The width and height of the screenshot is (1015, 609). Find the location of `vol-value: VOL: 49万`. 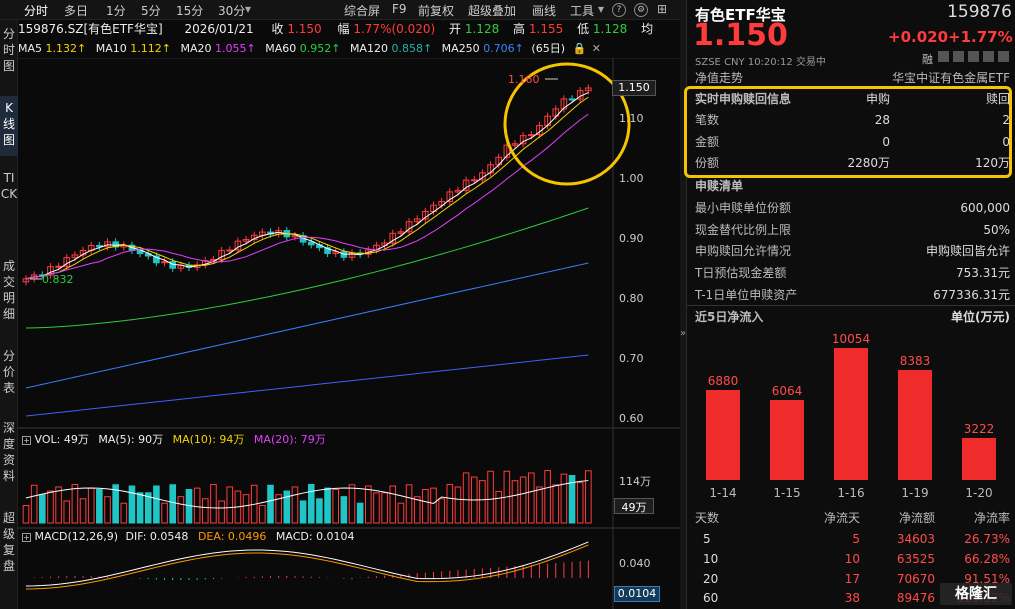

vol-value: VOL: 49万 is located at coordinates (61, 439).